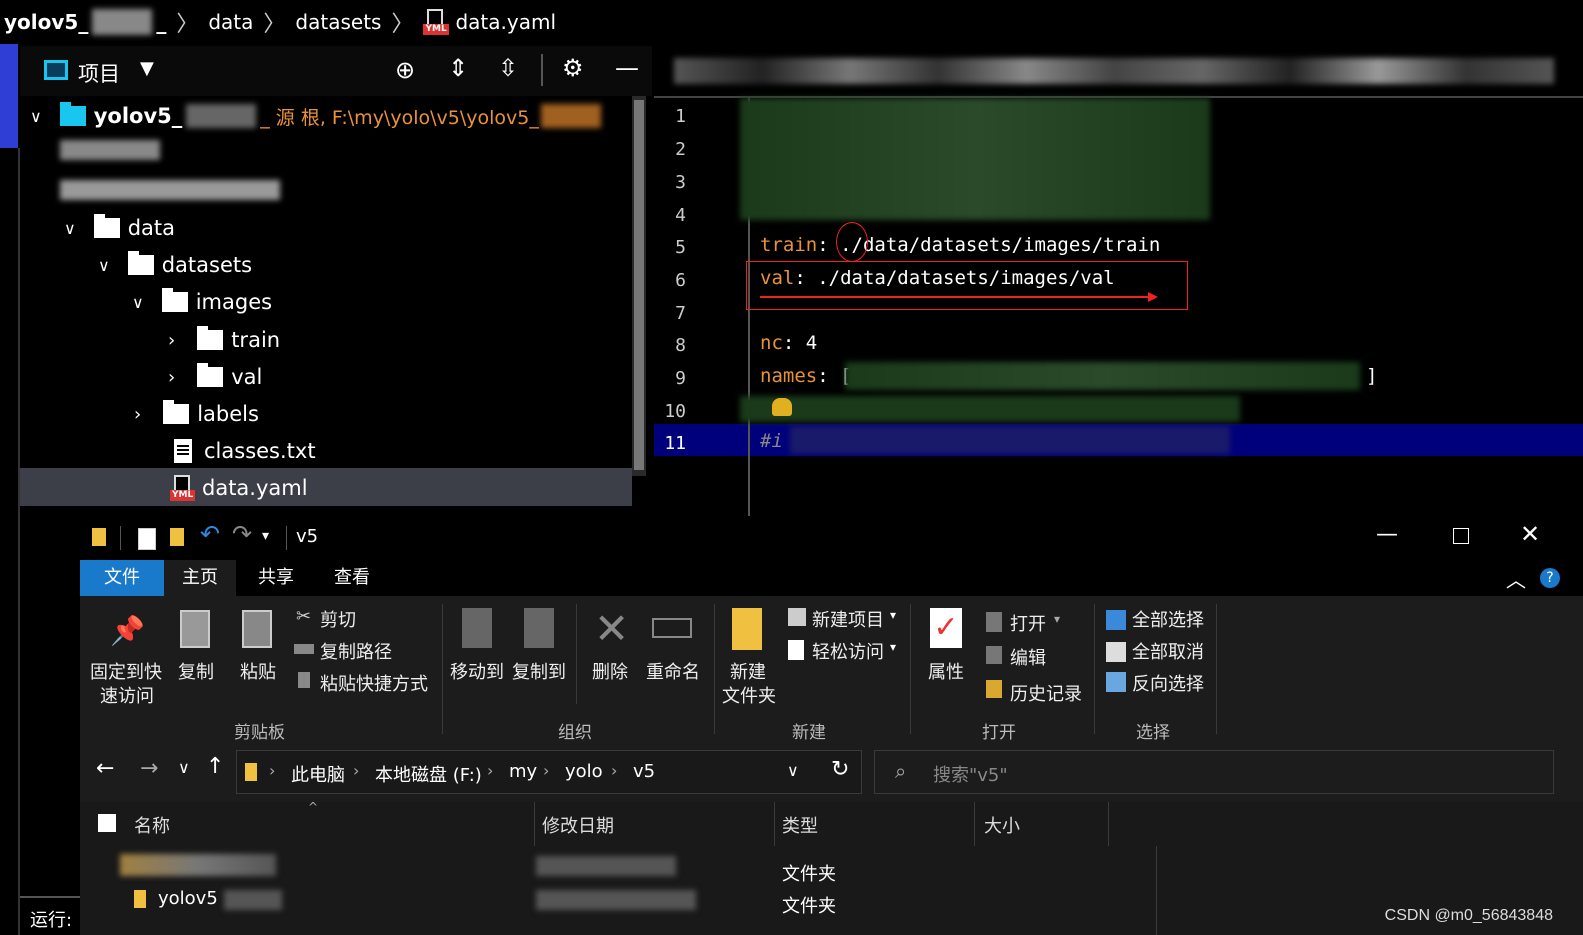 The height and width of the screenshot is (935, 1583). What do you see at coordinates (245, 451) in the screenshot?
I see `tree-item-classes: classes.txt` at bounding box center [245, 451].